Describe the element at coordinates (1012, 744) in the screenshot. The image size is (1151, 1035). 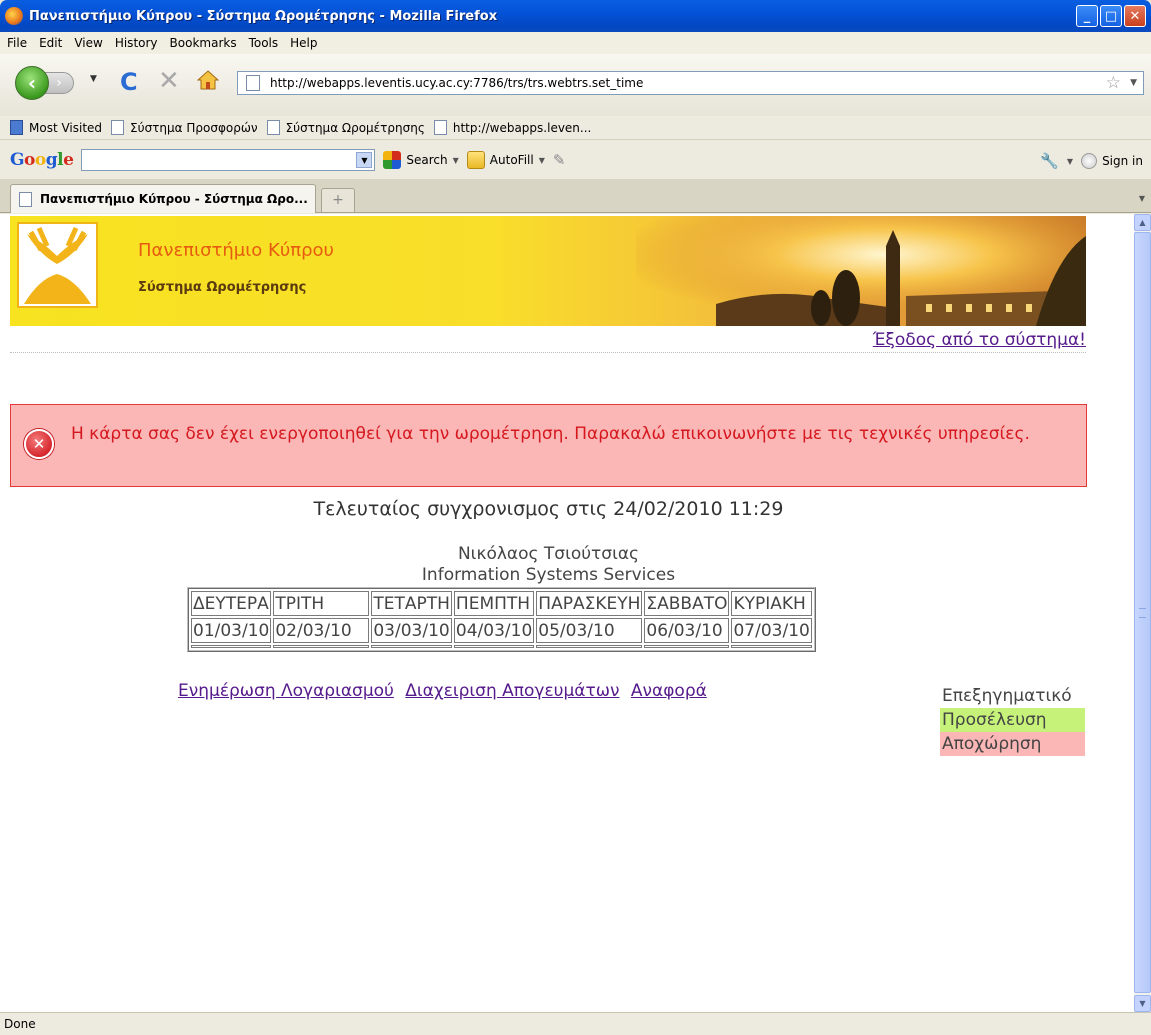
I see `legend-departure: Αποχώρηση` at that location.